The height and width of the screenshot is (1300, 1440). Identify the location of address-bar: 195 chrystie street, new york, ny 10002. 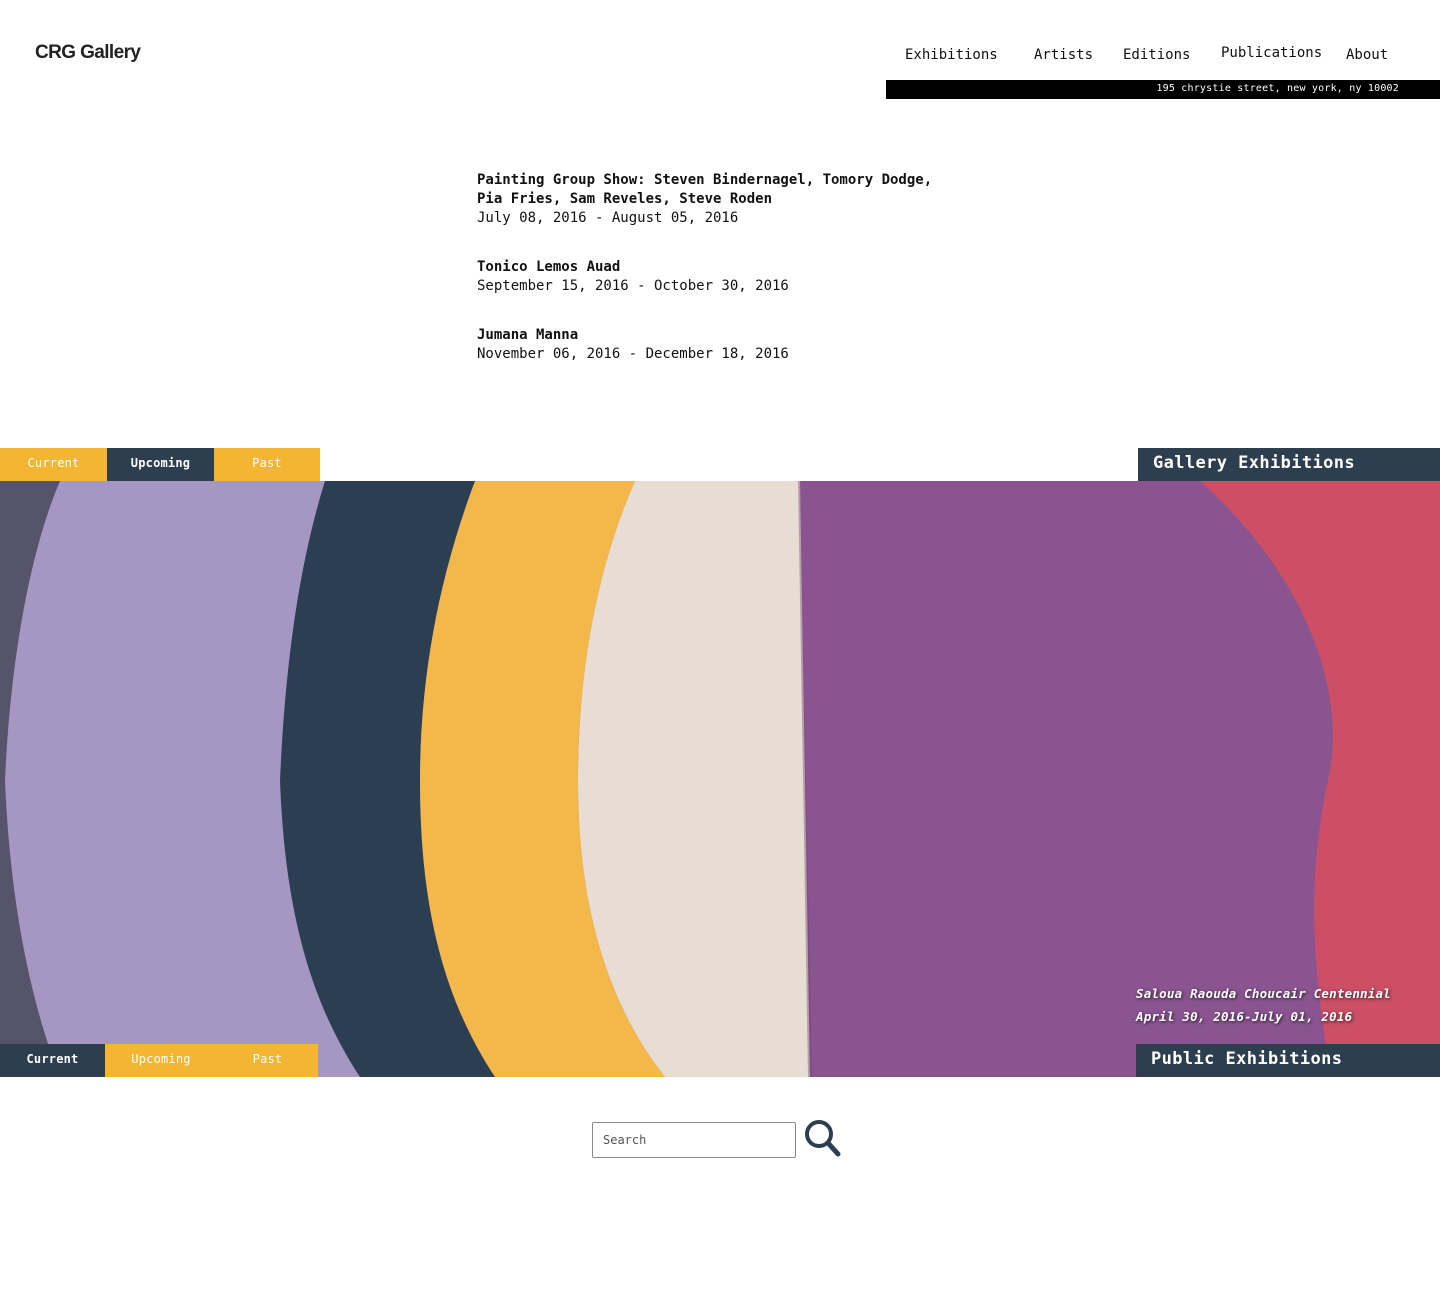
(1163, 89).